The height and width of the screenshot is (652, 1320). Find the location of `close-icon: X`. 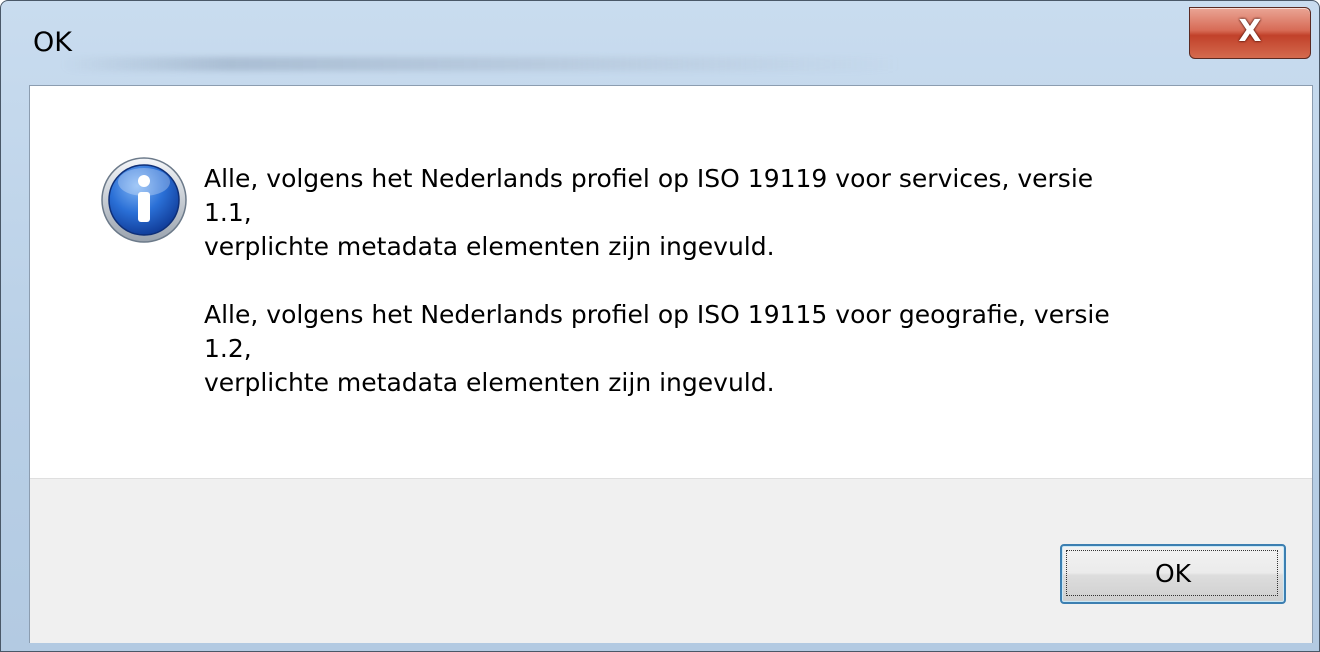

close-icon: X is located at coordinates (1250, 31).